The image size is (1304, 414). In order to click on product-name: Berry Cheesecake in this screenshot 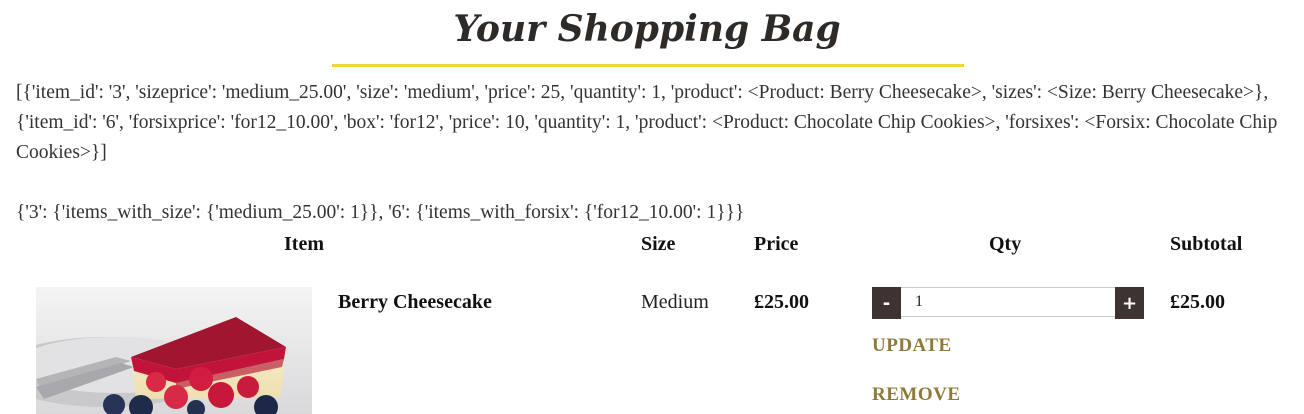, I will do `click(415, 302)`.